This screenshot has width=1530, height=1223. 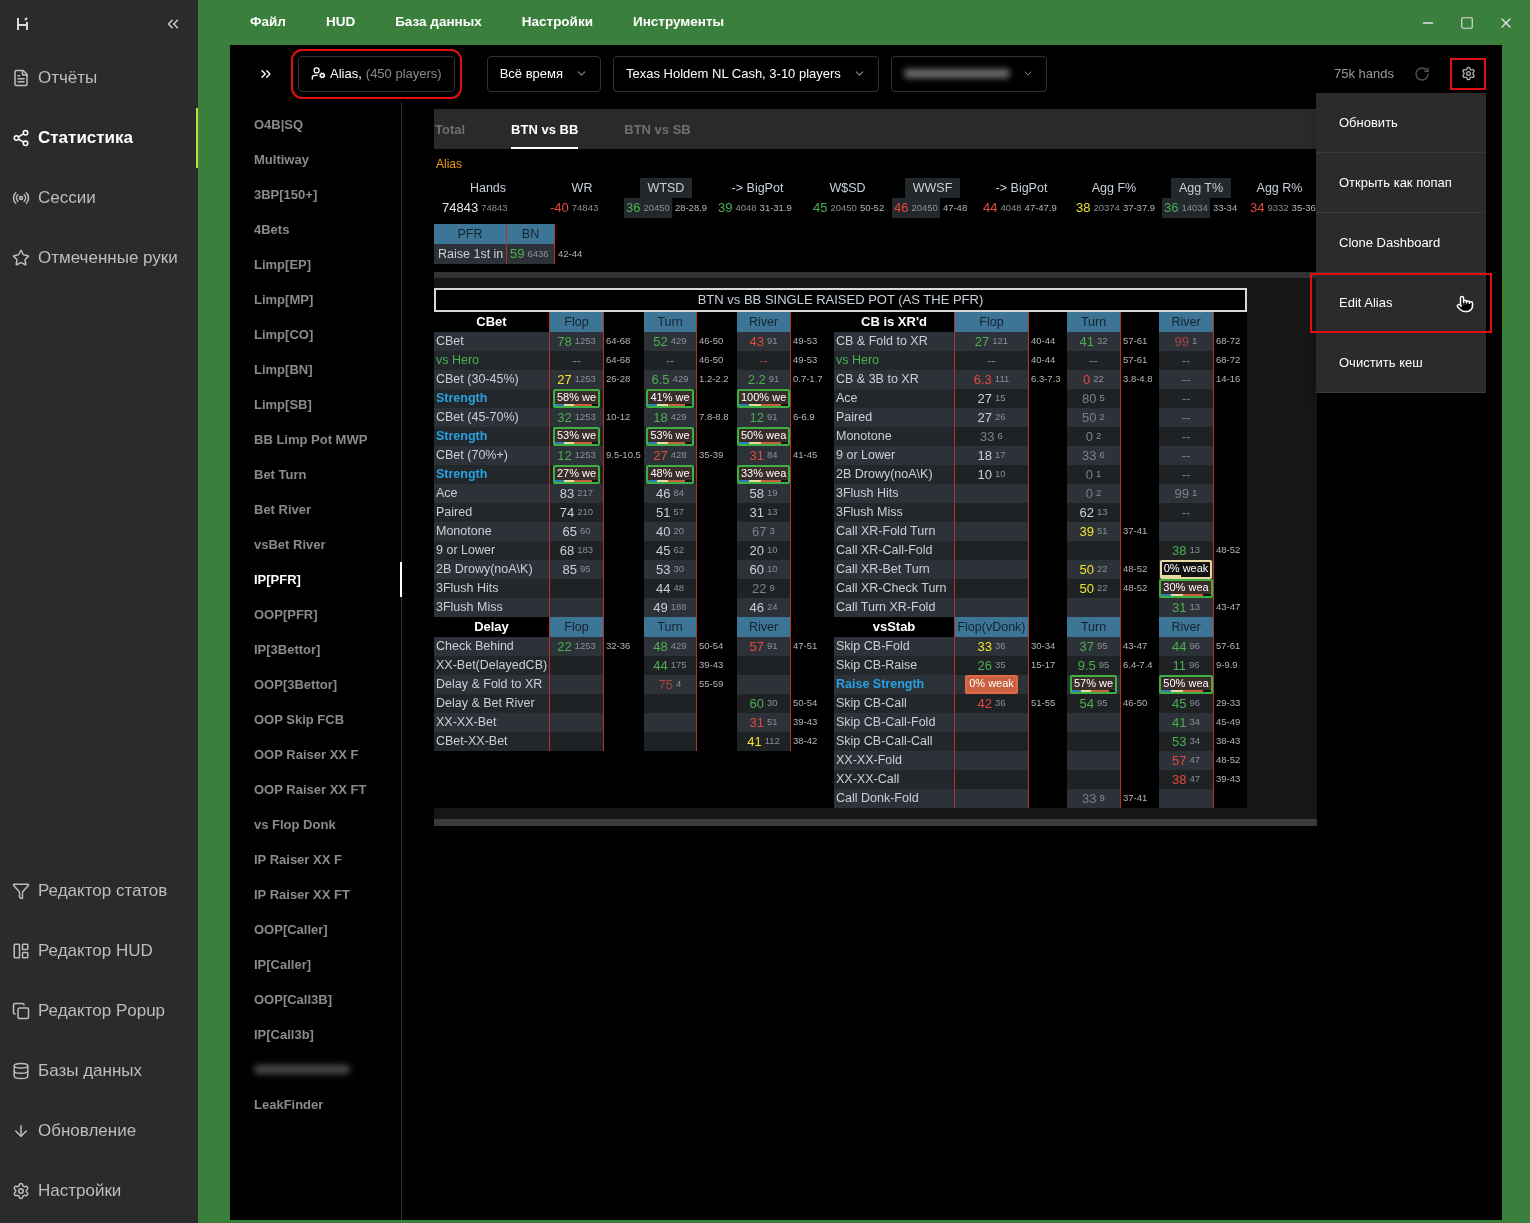 What do you see at coordinates (99, 1131) in the screenshot?
I see `nav-item: Обновление` at bounding box center [99, 1131].